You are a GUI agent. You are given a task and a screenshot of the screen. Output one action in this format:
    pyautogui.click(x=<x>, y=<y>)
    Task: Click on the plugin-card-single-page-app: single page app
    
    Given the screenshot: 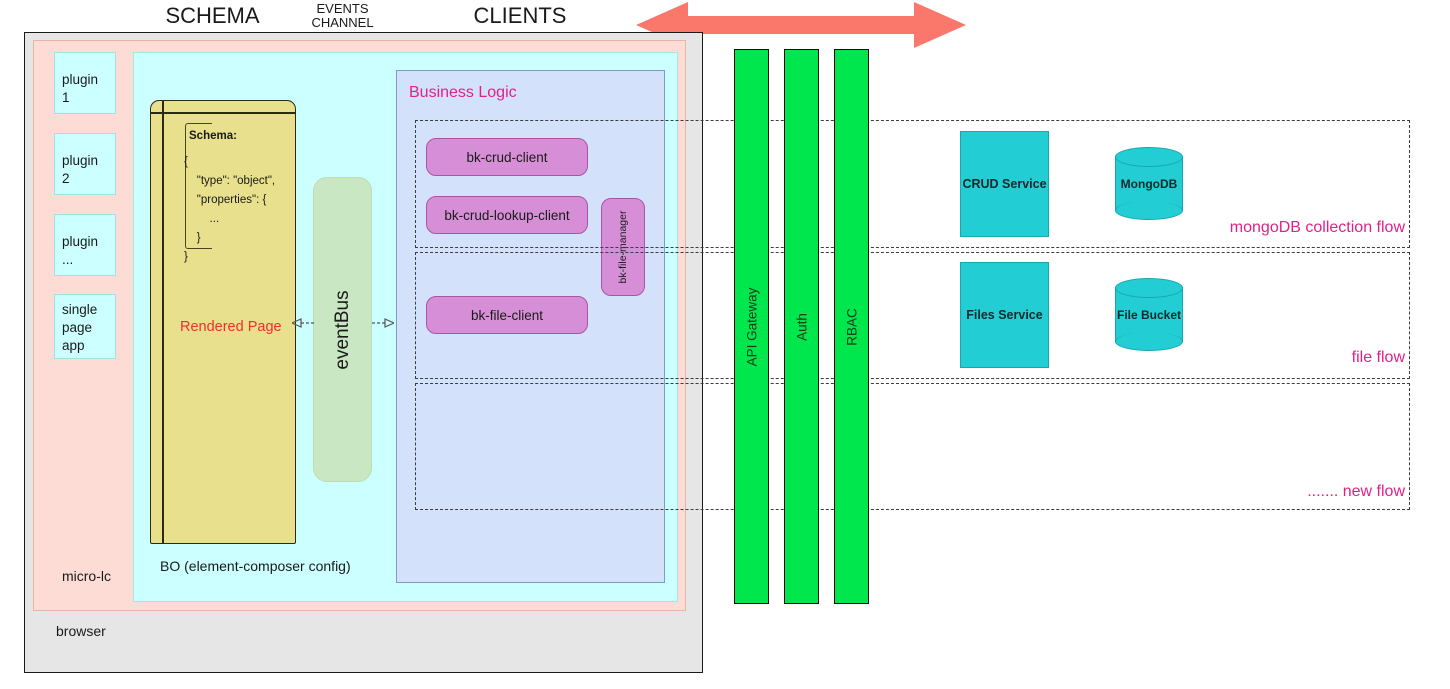 What is the action you would take?
    pyautogui.click(x=85, y=326)
    